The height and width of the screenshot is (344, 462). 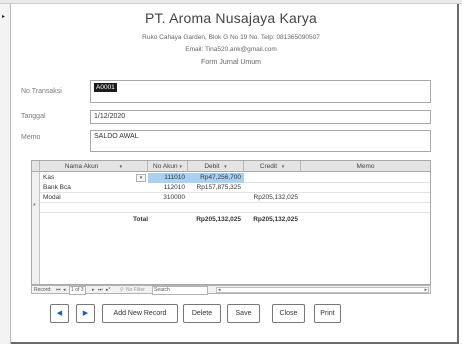 What do you see at coordinates (94, 188) in the screenshot?
I see `cell-nama-akun: Bank Bca` at bounding box center [94, 188].